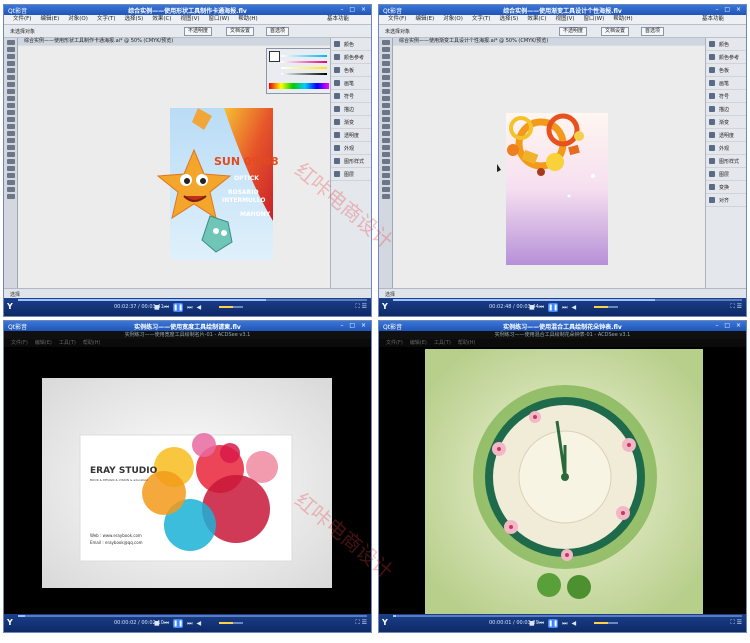 The width and height of the screenshot is (750, 643). What do you see at coordinates (385, 63) in the screenshot?
I see `pen-tool-icon` at bounding box center [385, 63].